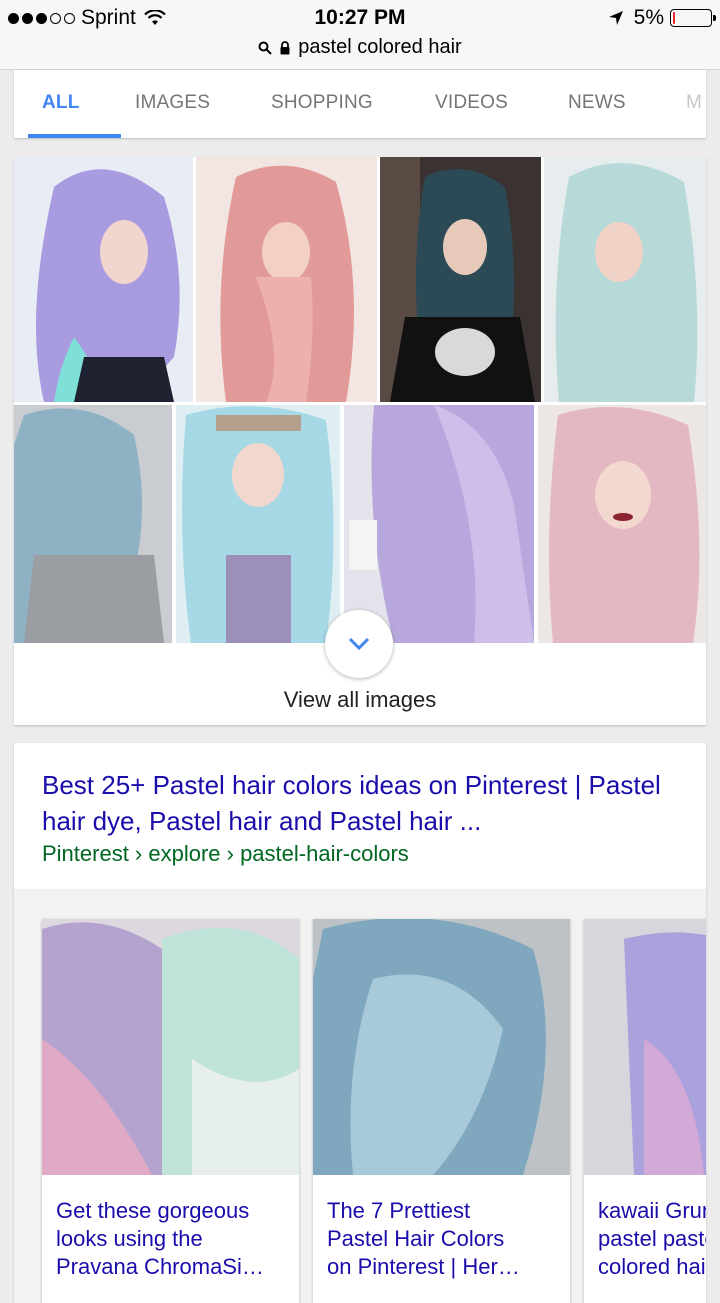  I want to click on tab-videos: VIDEOS, so click(471, 103).